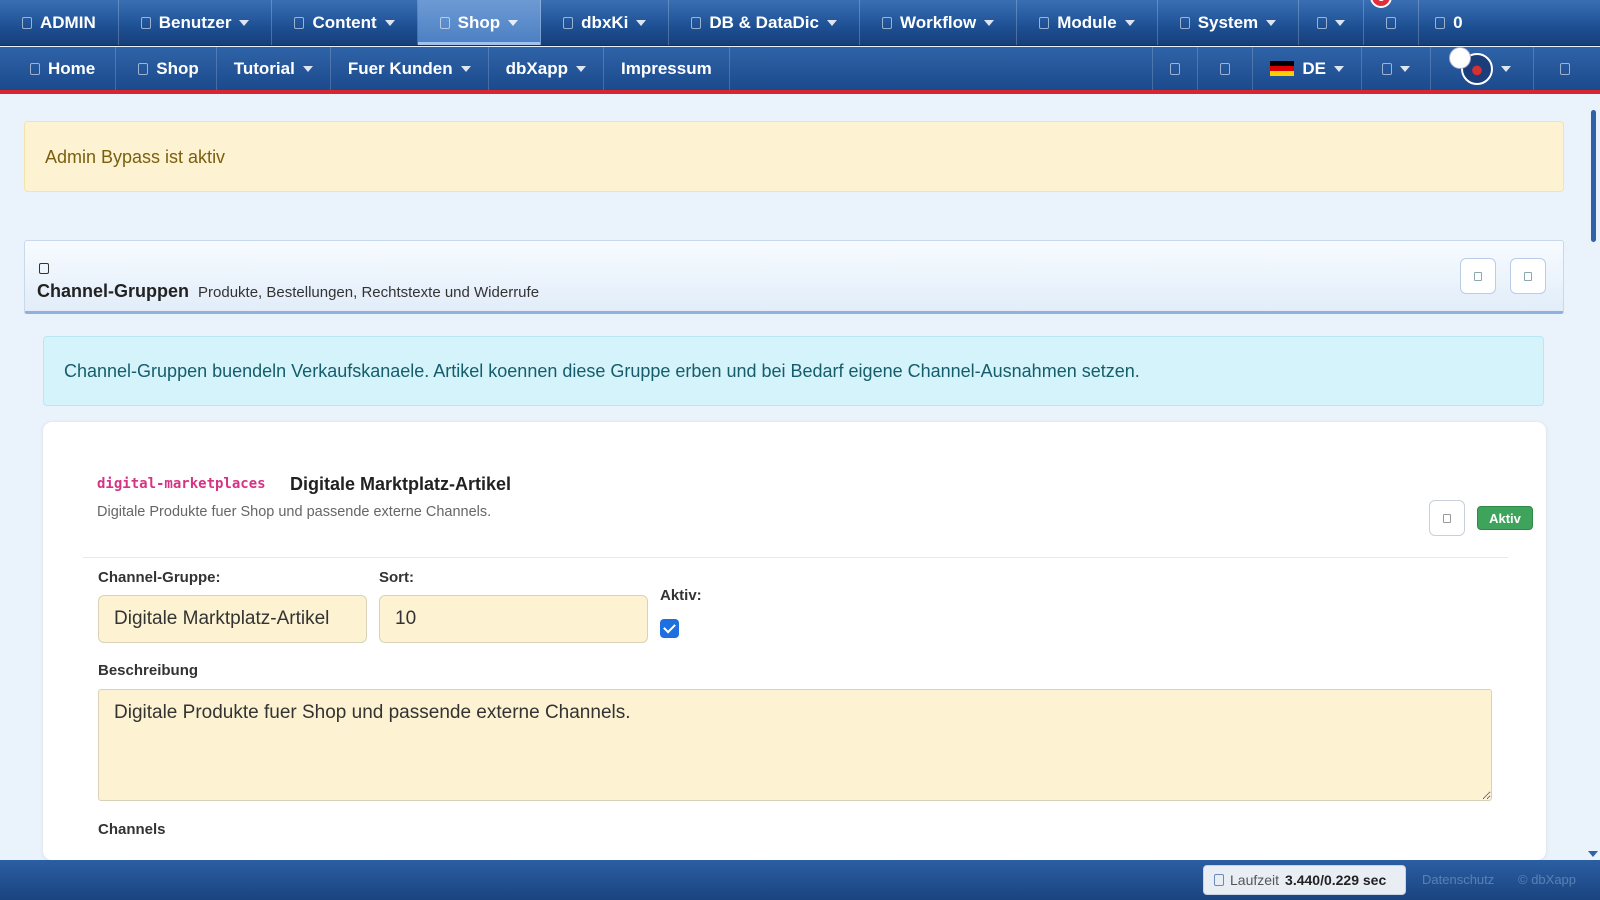 This screenshot has height=900, width=1600. Describe the element at coordinates (72, 68) in the screenshot. I see `nav-home-label: Home` at that location.